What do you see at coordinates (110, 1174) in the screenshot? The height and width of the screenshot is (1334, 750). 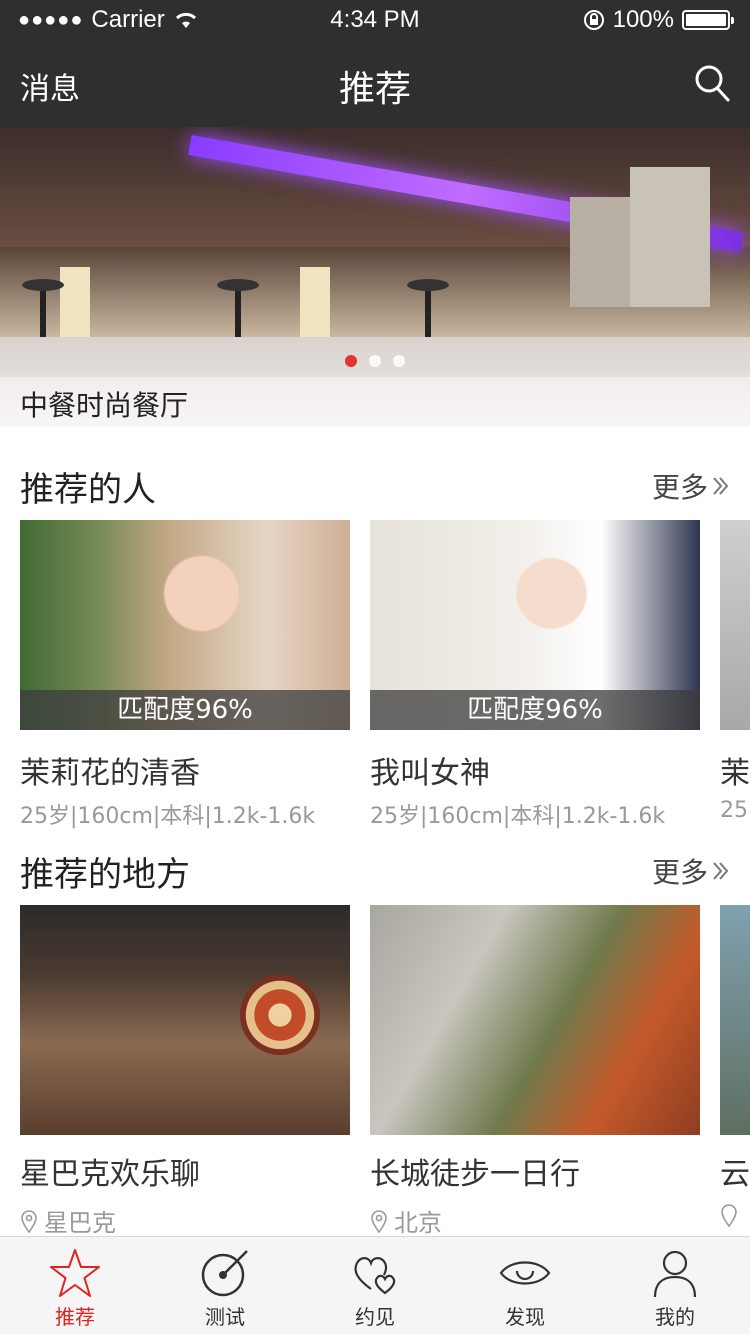 I see `place-name: 星巴克欢乐聊` at bounding box center [110, 1174].